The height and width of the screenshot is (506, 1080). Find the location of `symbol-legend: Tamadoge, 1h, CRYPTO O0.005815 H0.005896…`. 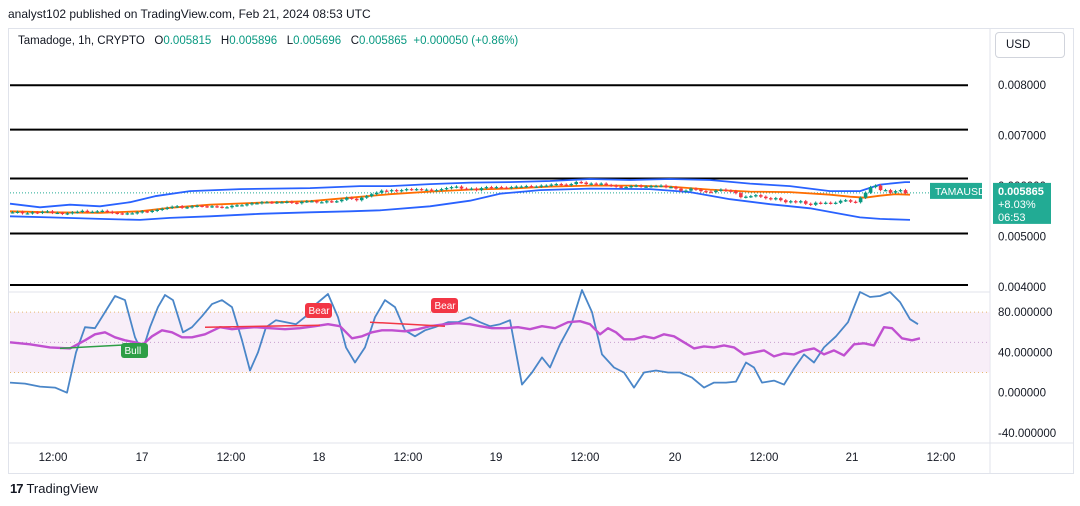

symbol-legend: Tamadoge, 1h, CRYPTO O0.005815 H0.005896… is located at coordinates (268, 41).